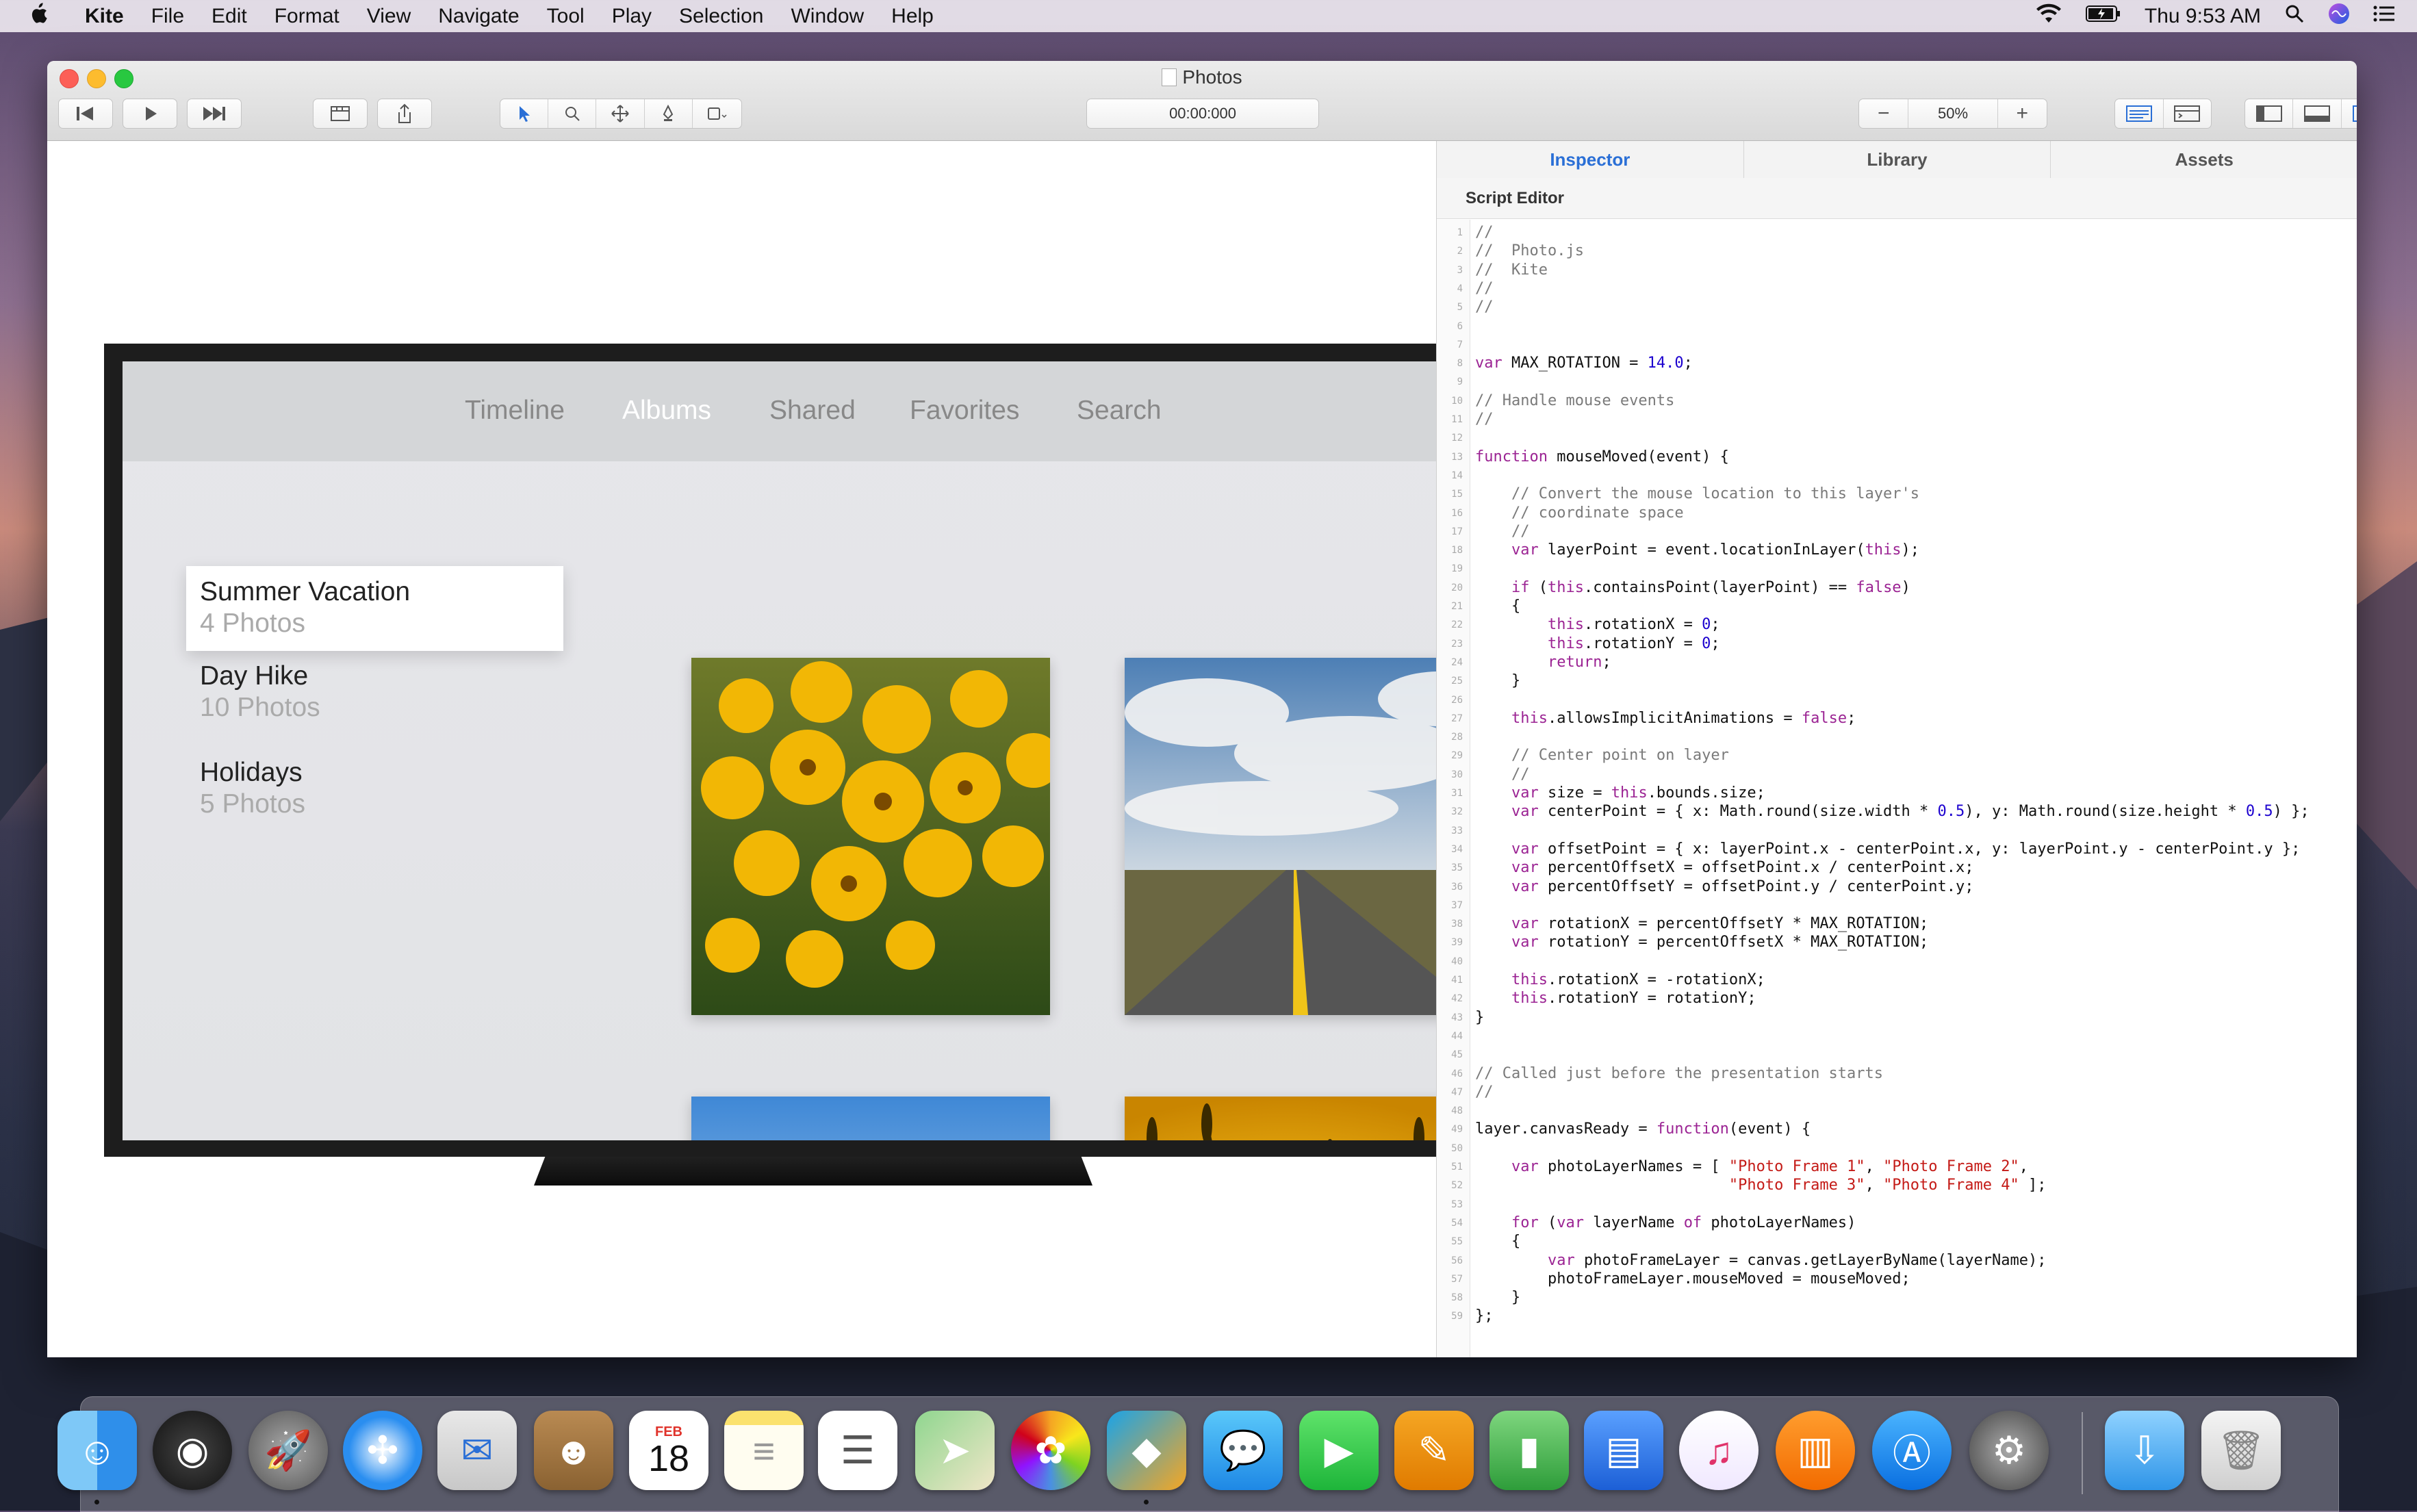  Describe the element at coordinates (1623, 1450) in the screenshot. I see `keynote-icon: ▤` at that location.